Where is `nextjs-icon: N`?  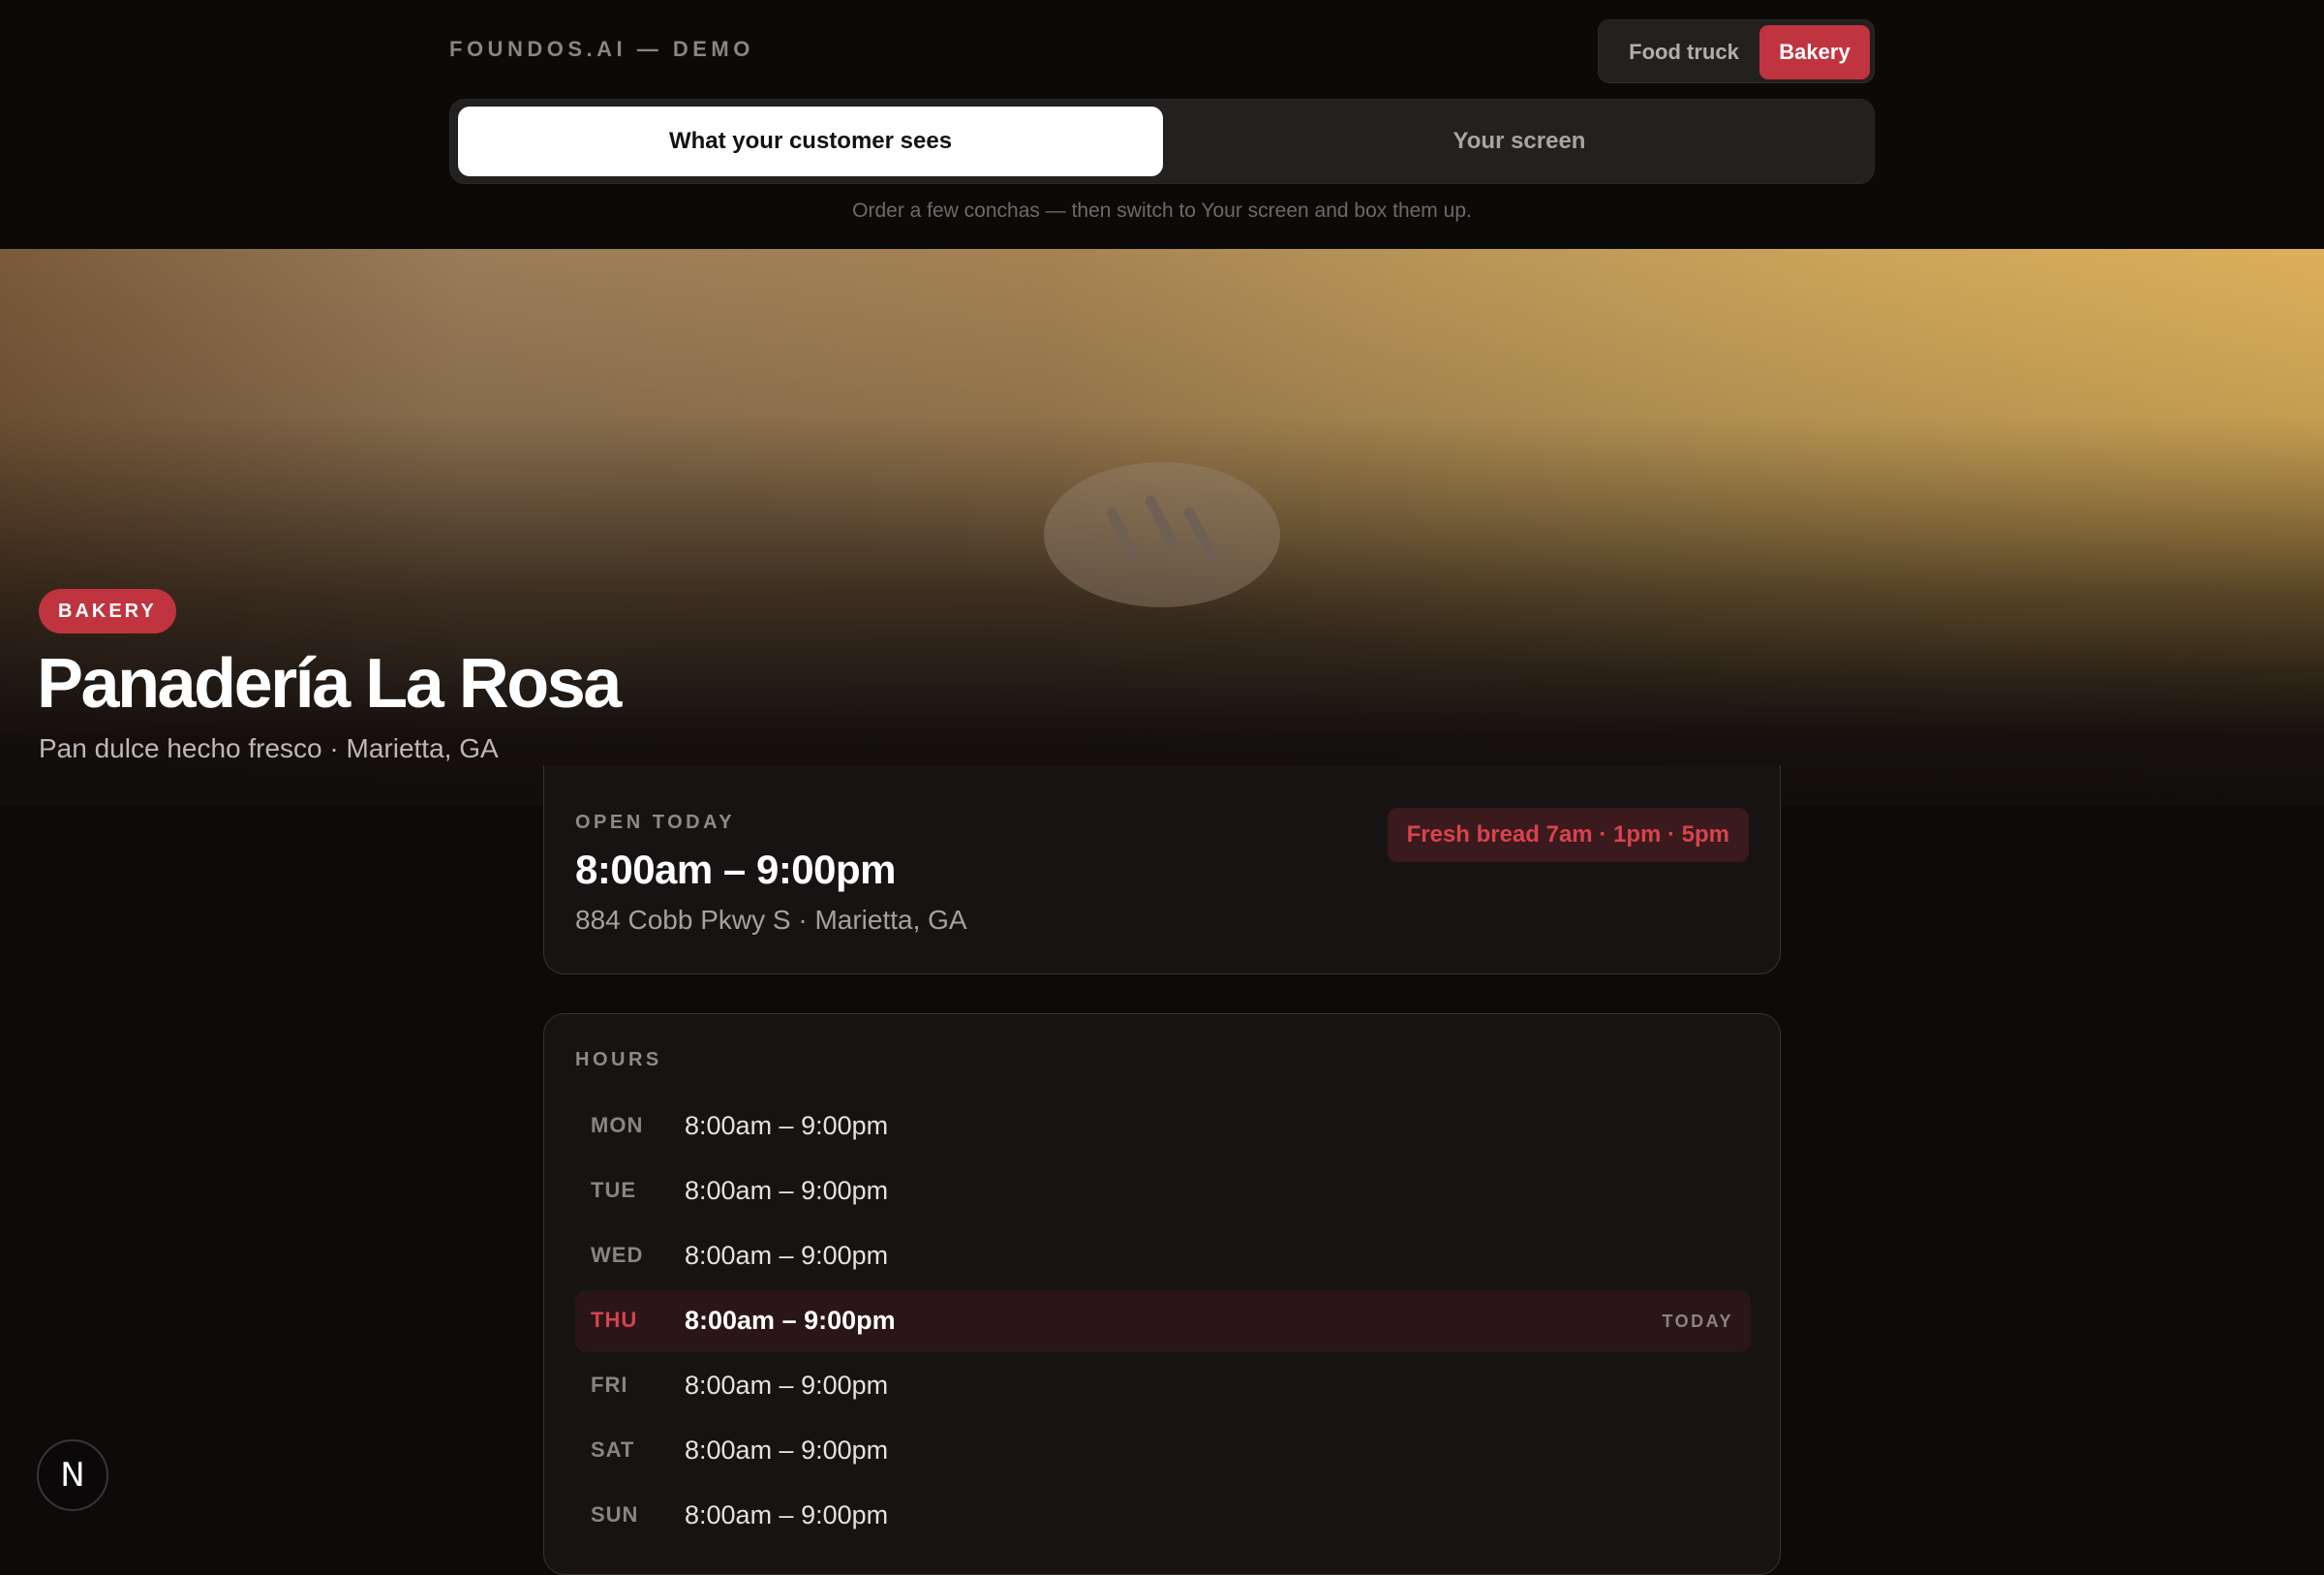
nextjs-icon: N is located at coordinates (73, 1475).